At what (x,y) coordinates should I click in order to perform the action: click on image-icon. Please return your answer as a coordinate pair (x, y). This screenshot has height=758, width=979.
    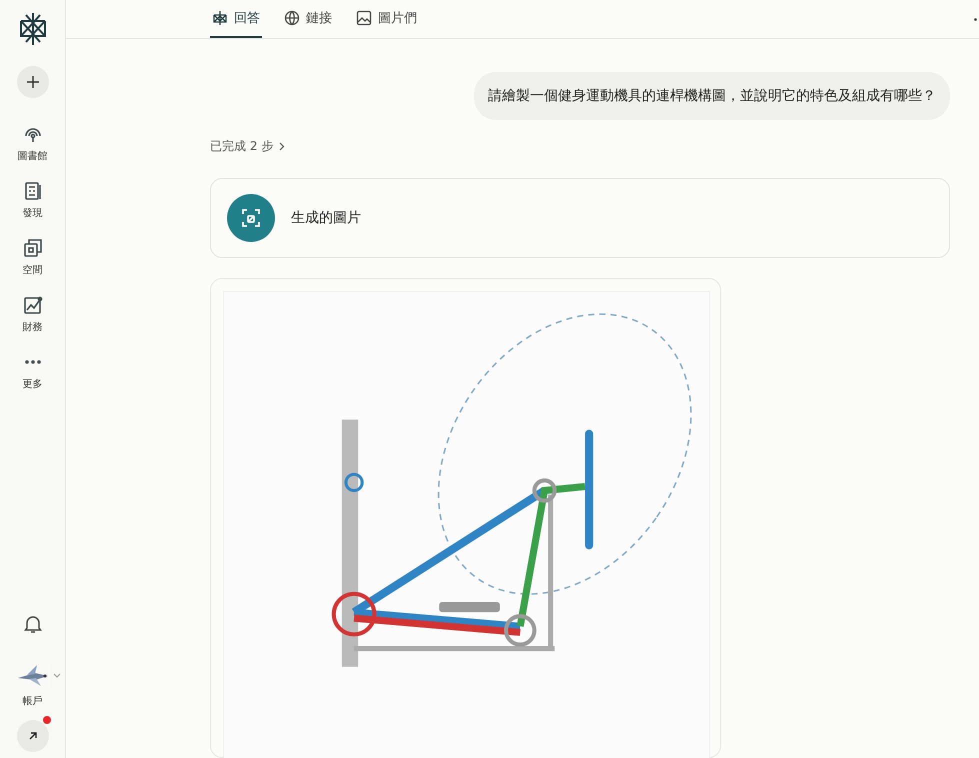
    Looking at the image, I should click on (364, 18).